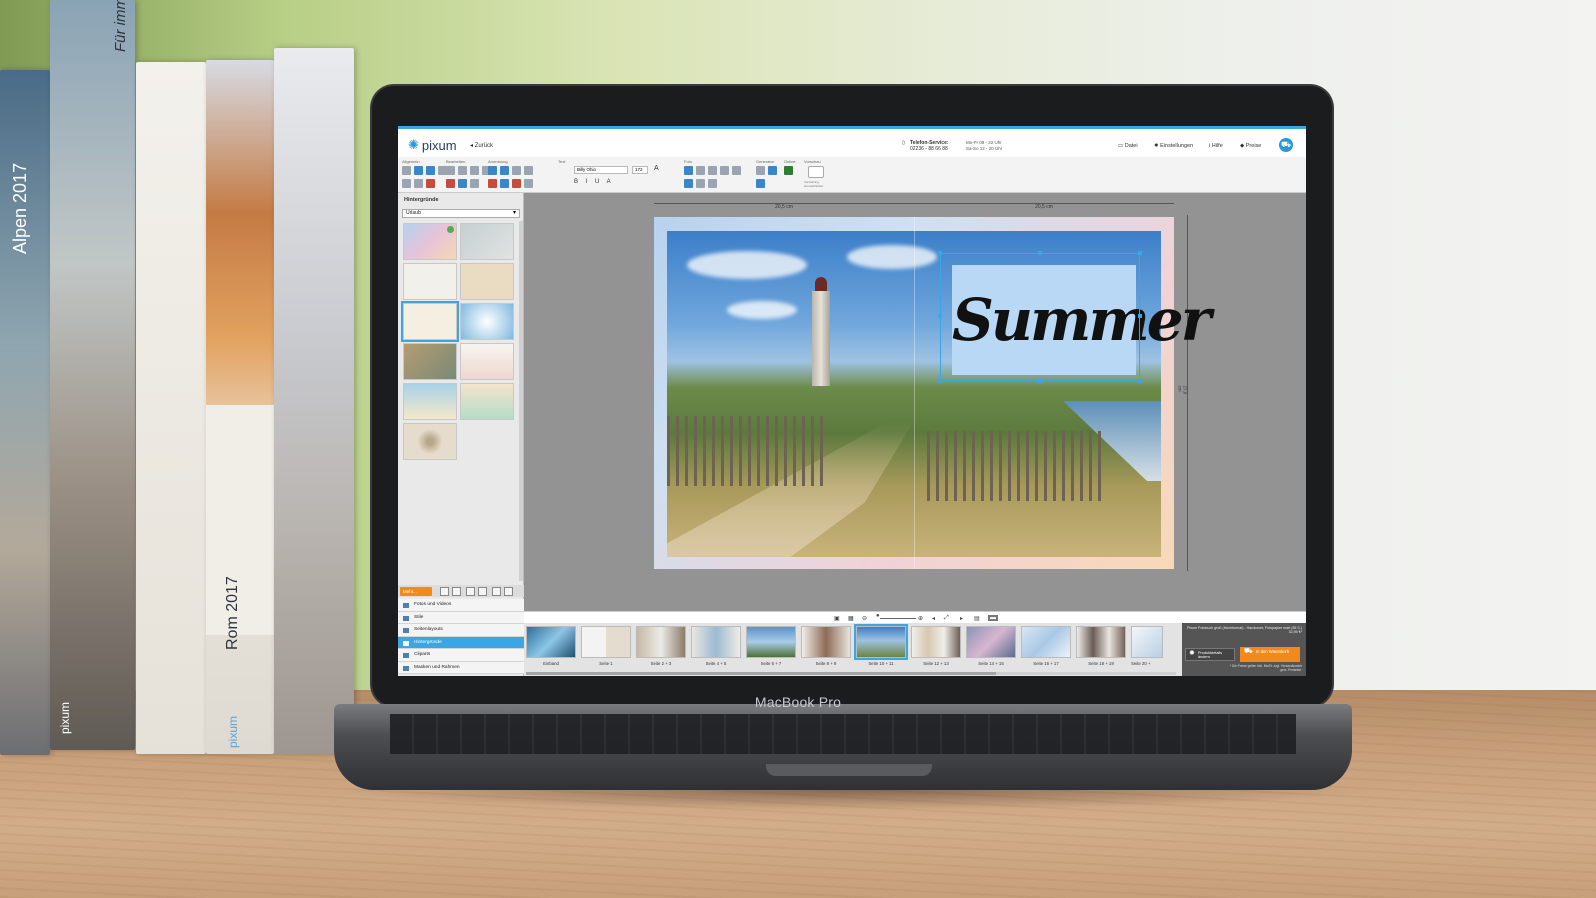 This screenshot has height=898, width=1596. Describe the element at coordinates (881, 645) in the screenshot. I see `page-thumb-active: Seite 10 + 11` at that location.